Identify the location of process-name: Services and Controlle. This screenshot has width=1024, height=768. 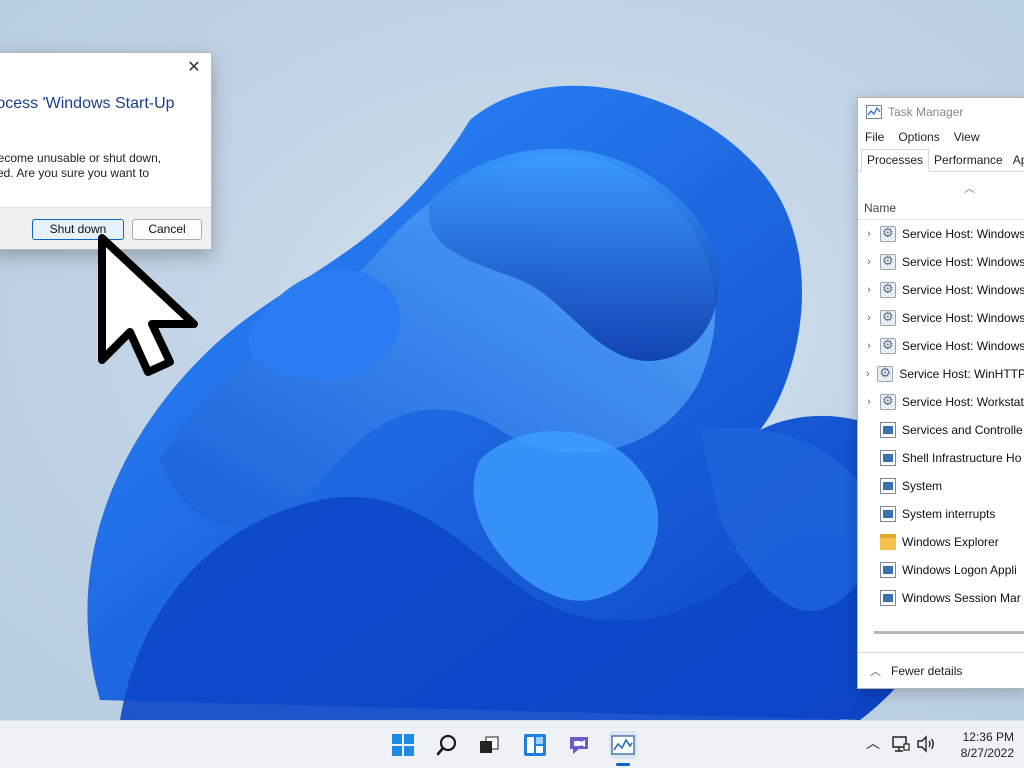
(962, 430).